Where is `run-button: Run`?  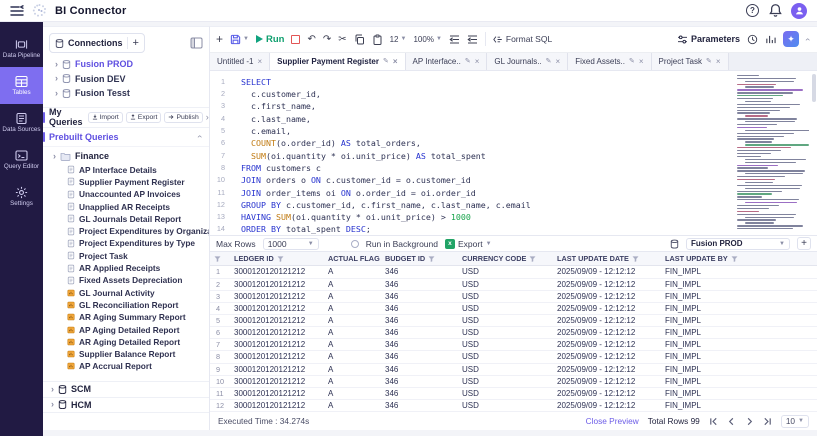
run-button: Run is located at coordinates (269, 39).